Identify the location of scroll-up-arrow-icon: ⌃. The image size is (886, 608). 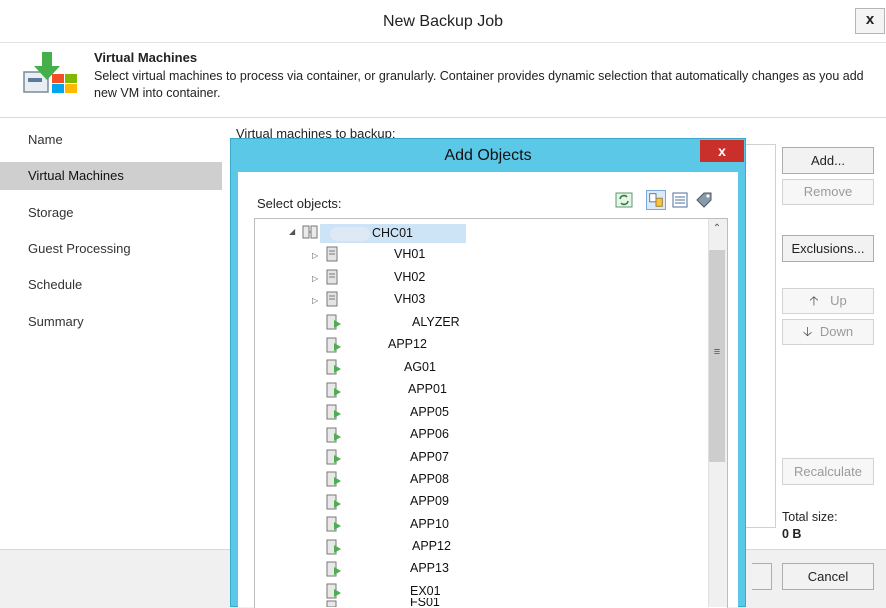
(717, 229).